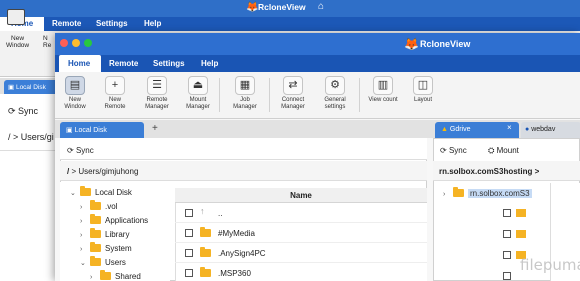  What do you see at coordinates (157, 85) in the screenshot?
I see `list-icon: ☰` at bounding box center [157, 85].